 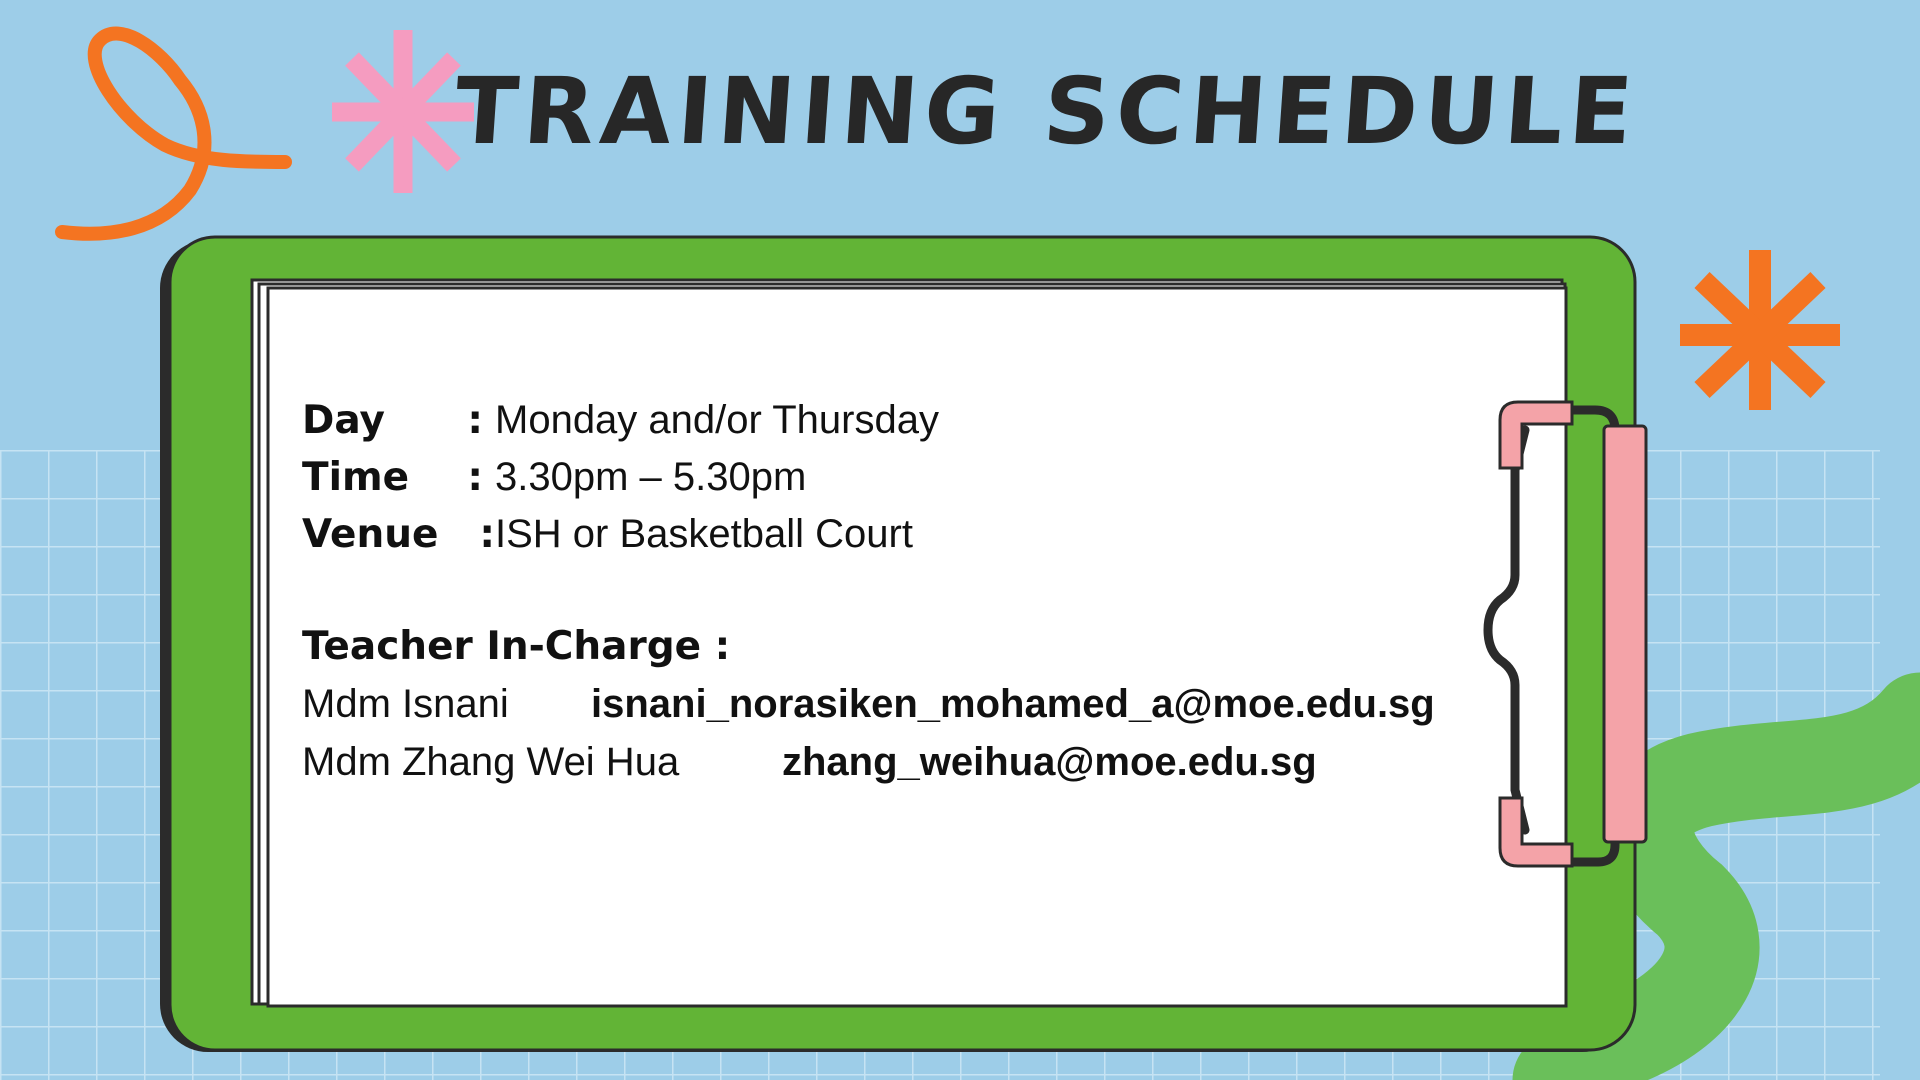 I want to click on venue-value: ISH or Basketball Court, so click(x=704, y=534).